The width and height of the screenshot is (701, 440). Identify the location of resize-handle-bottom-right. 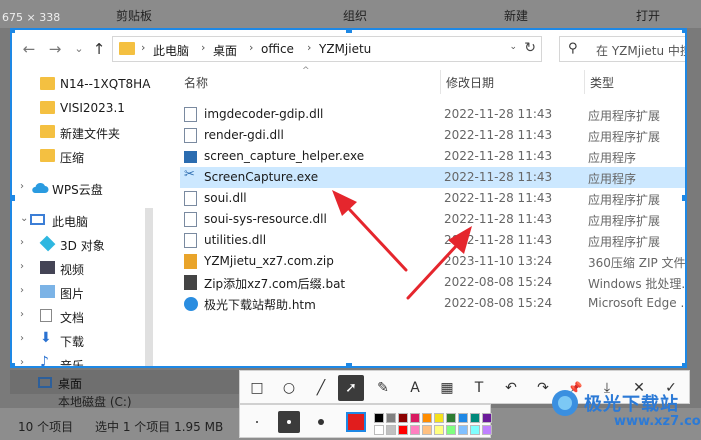
(683, 364).